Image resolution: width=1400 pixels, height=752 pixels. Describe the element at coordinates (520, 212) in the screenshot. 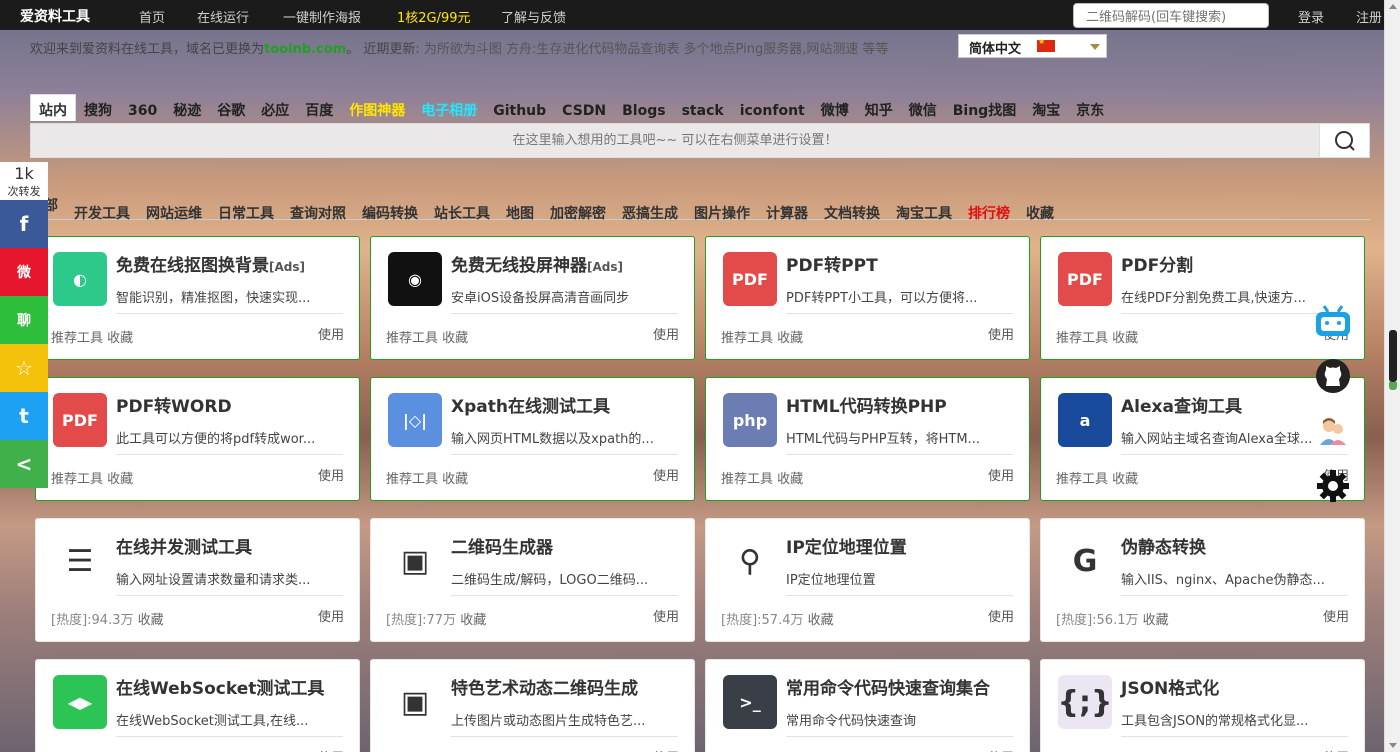

I see `category-tab: 地图` at that location.